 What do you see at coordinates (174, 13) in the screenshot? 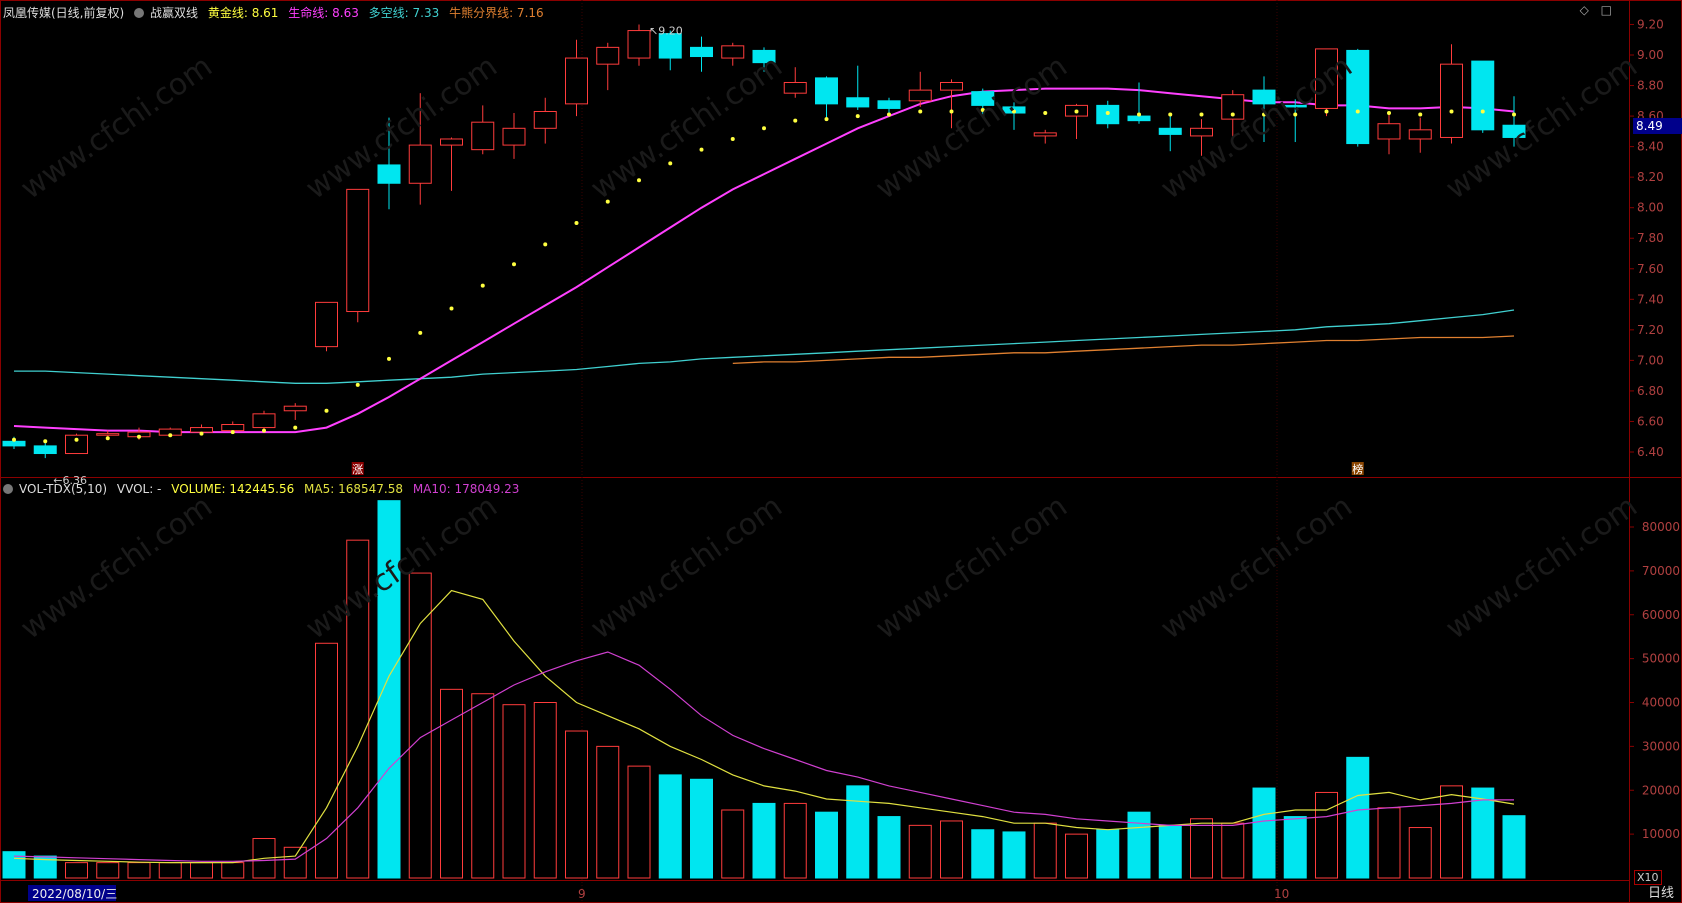
I see `indicator-name: 战赢双线` at bounding box center [174, 13].